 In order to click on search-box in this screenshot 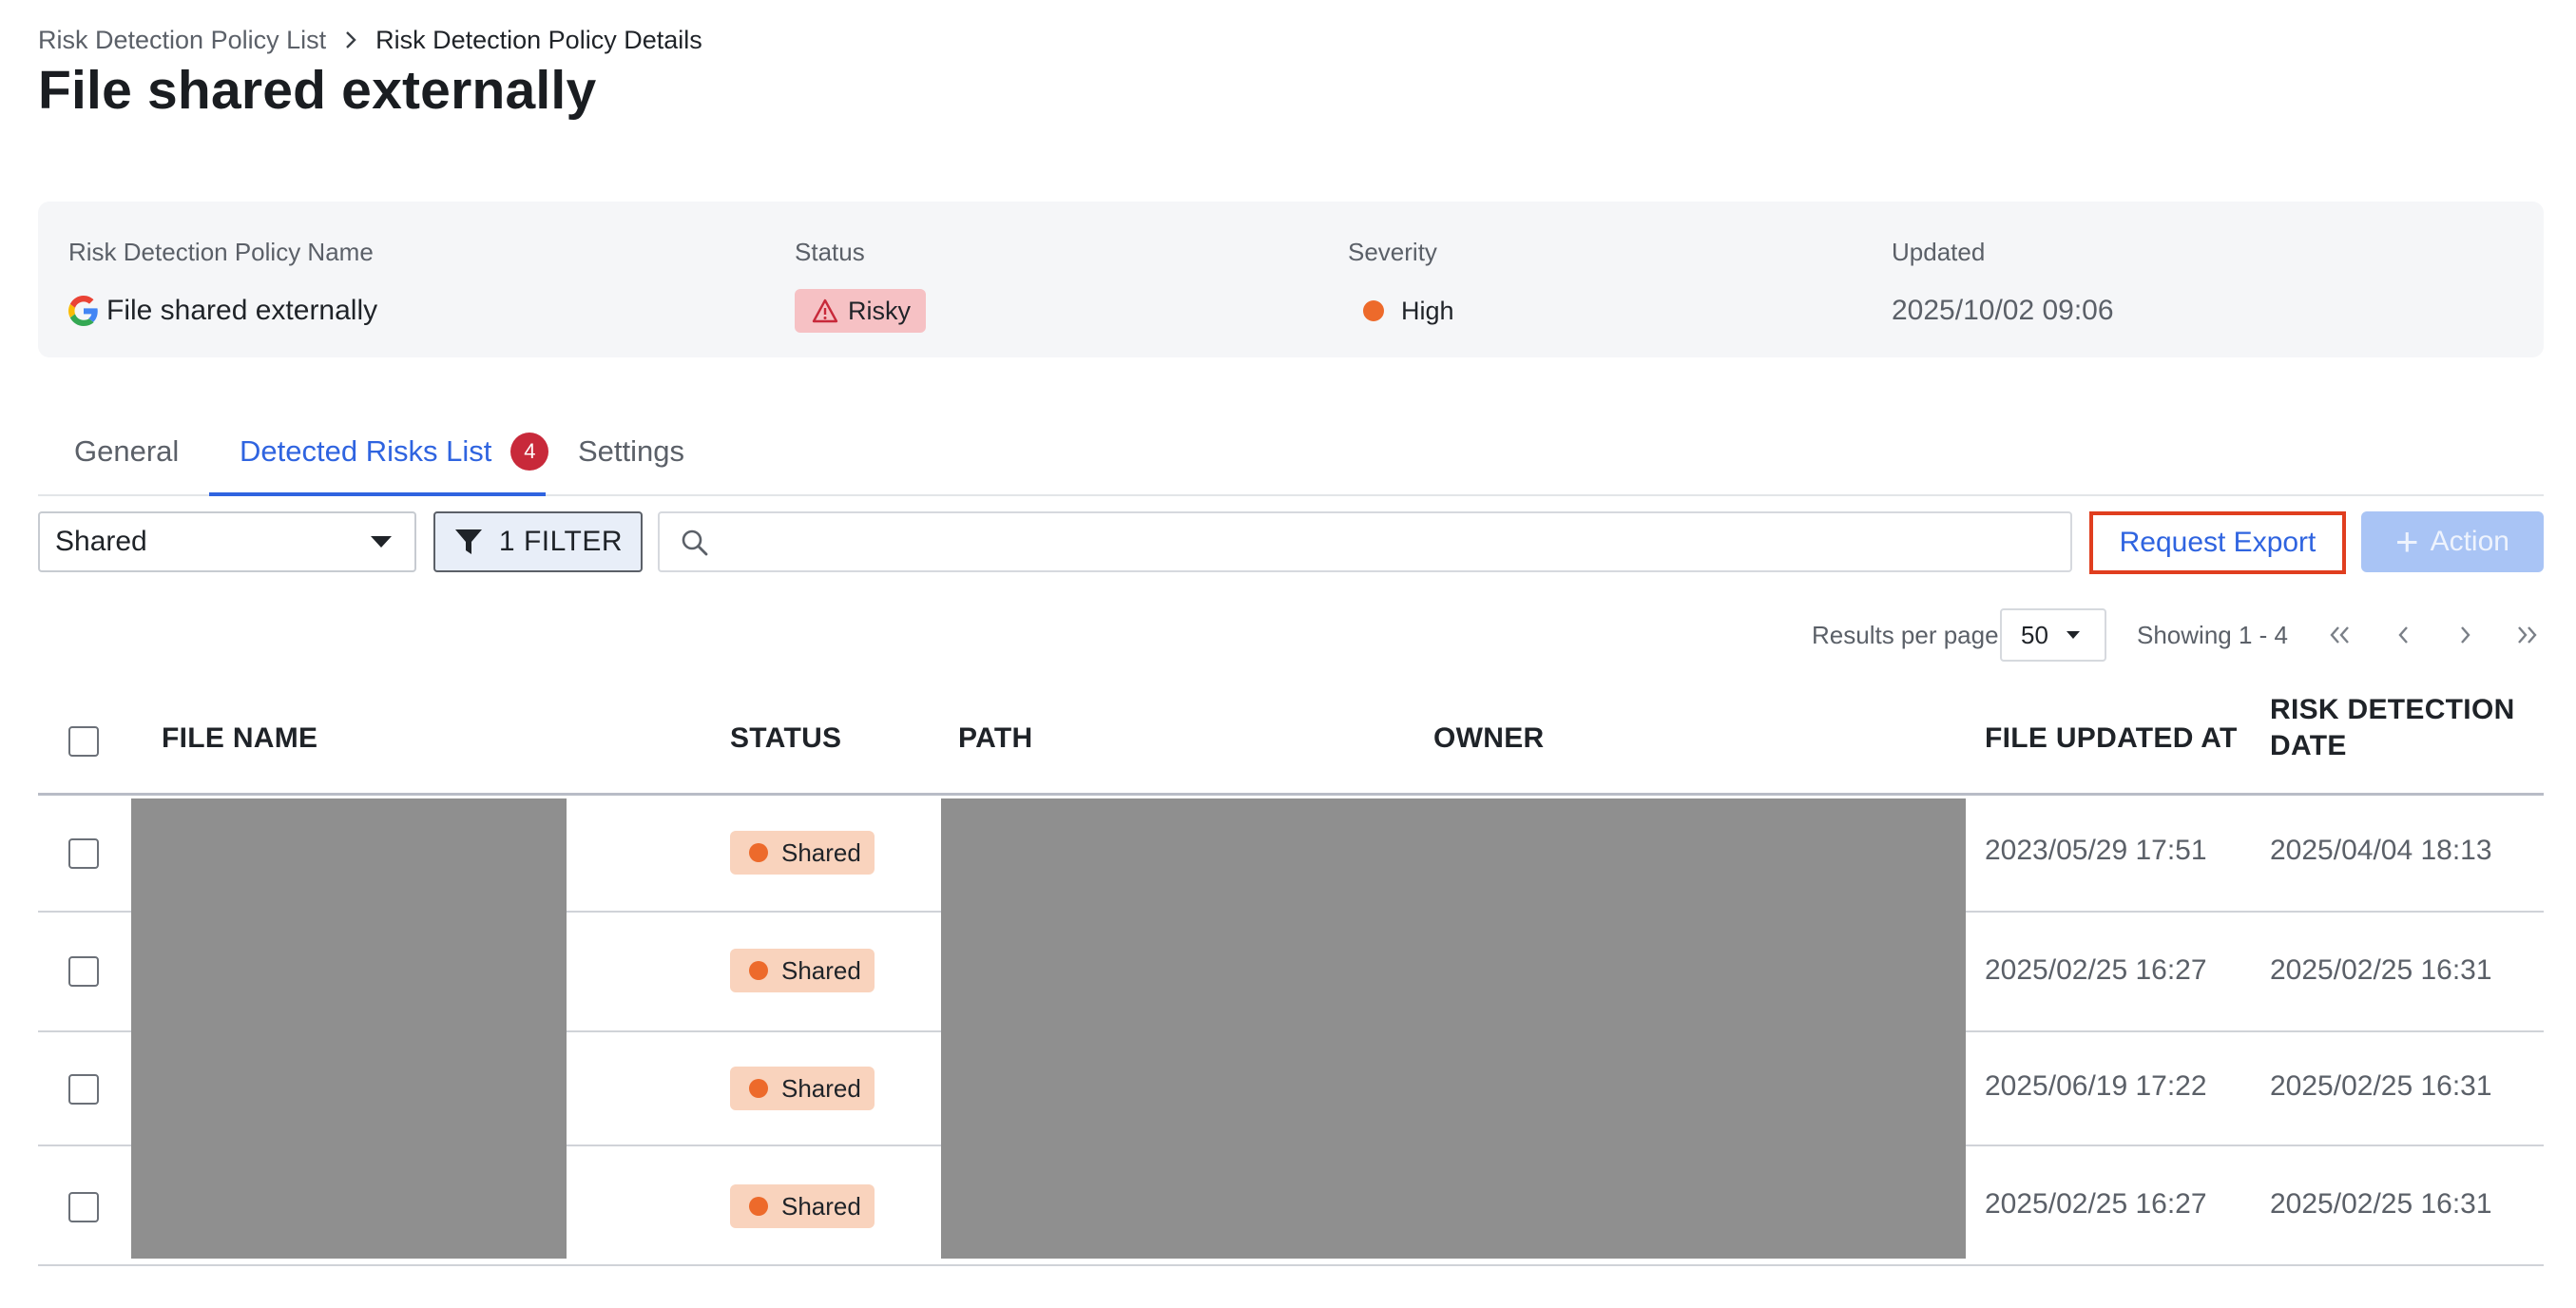, I will do `click(1365, 541)`.